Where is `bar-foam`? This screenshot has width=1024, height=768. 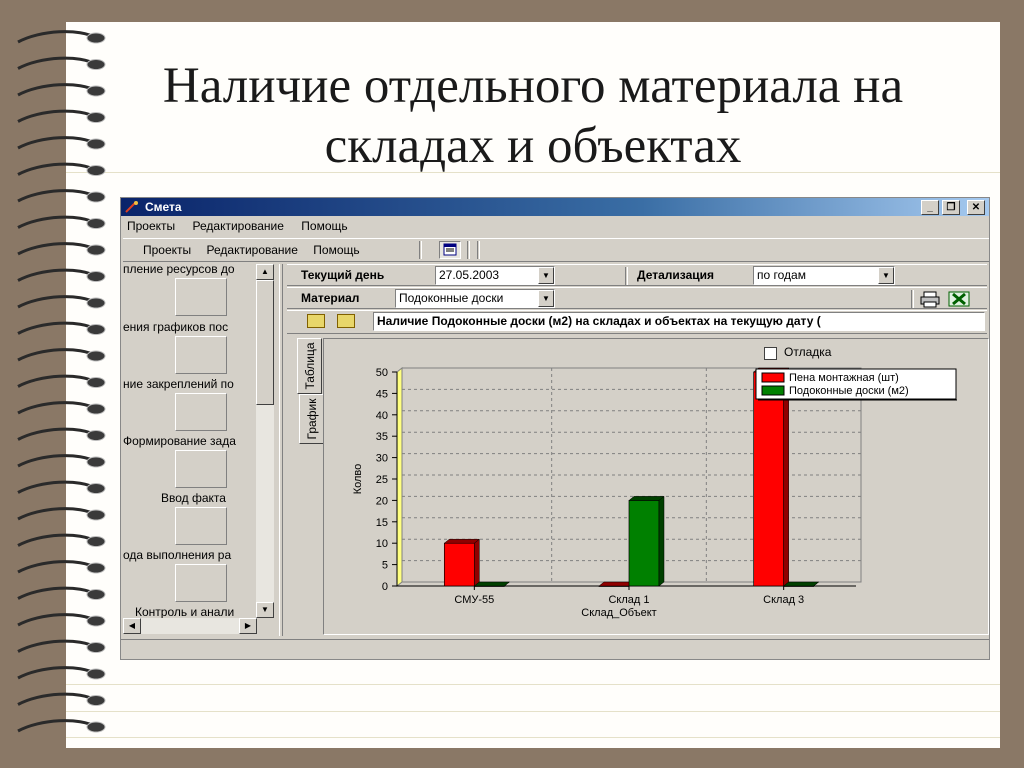 bar-foam is located at coordinates (459, 564).